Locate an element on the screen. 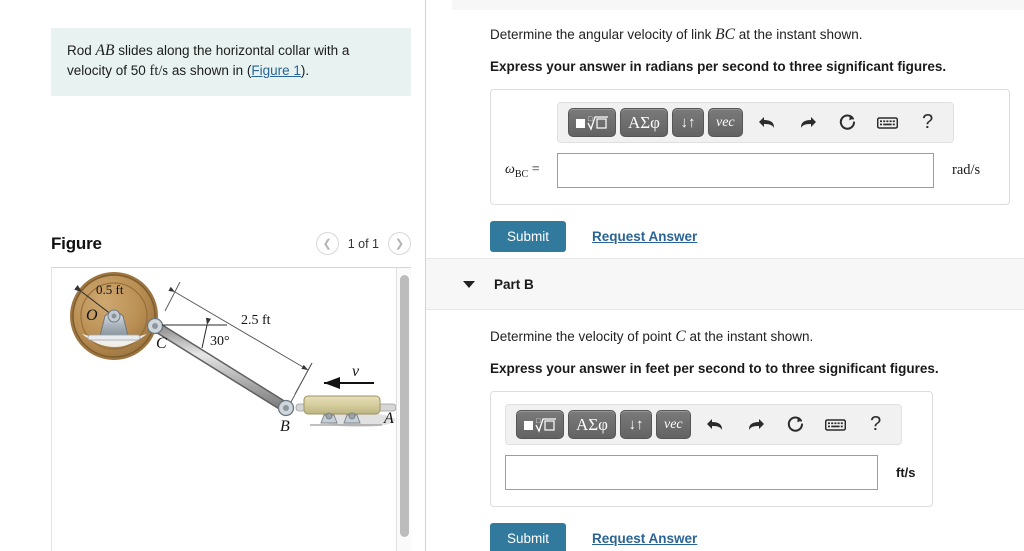 The width and height of the screenshot is (1024, 551). part-b-actions: Submit Request Answer is located at coordinates (750, 537).